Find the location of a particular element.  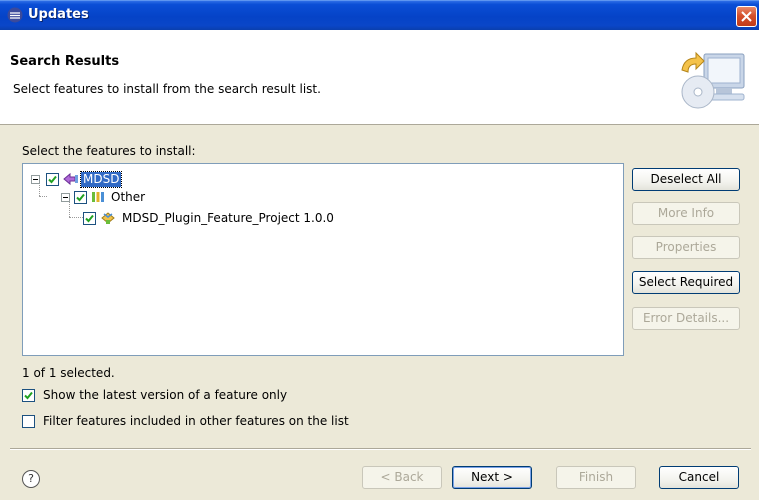

title-bar: Updates is located at coordinates (379, 15).